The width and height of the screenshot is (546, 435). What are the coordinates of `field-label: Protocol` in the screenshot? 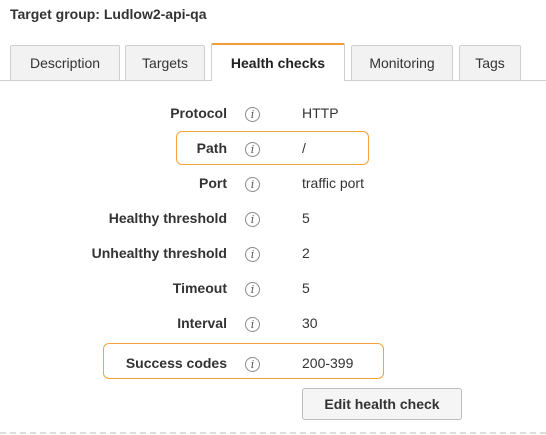 It's located at (198, 113).